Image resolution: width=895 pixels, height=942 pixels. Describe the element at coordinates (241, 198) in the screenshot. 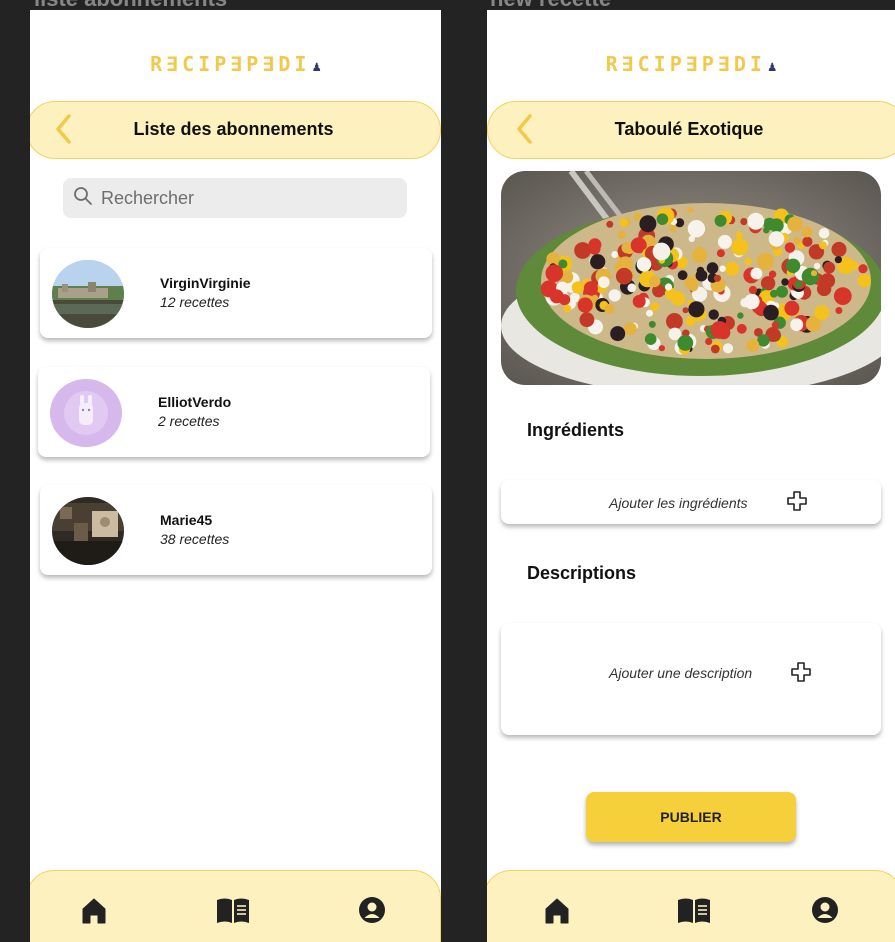

I see `search-input` at that location.